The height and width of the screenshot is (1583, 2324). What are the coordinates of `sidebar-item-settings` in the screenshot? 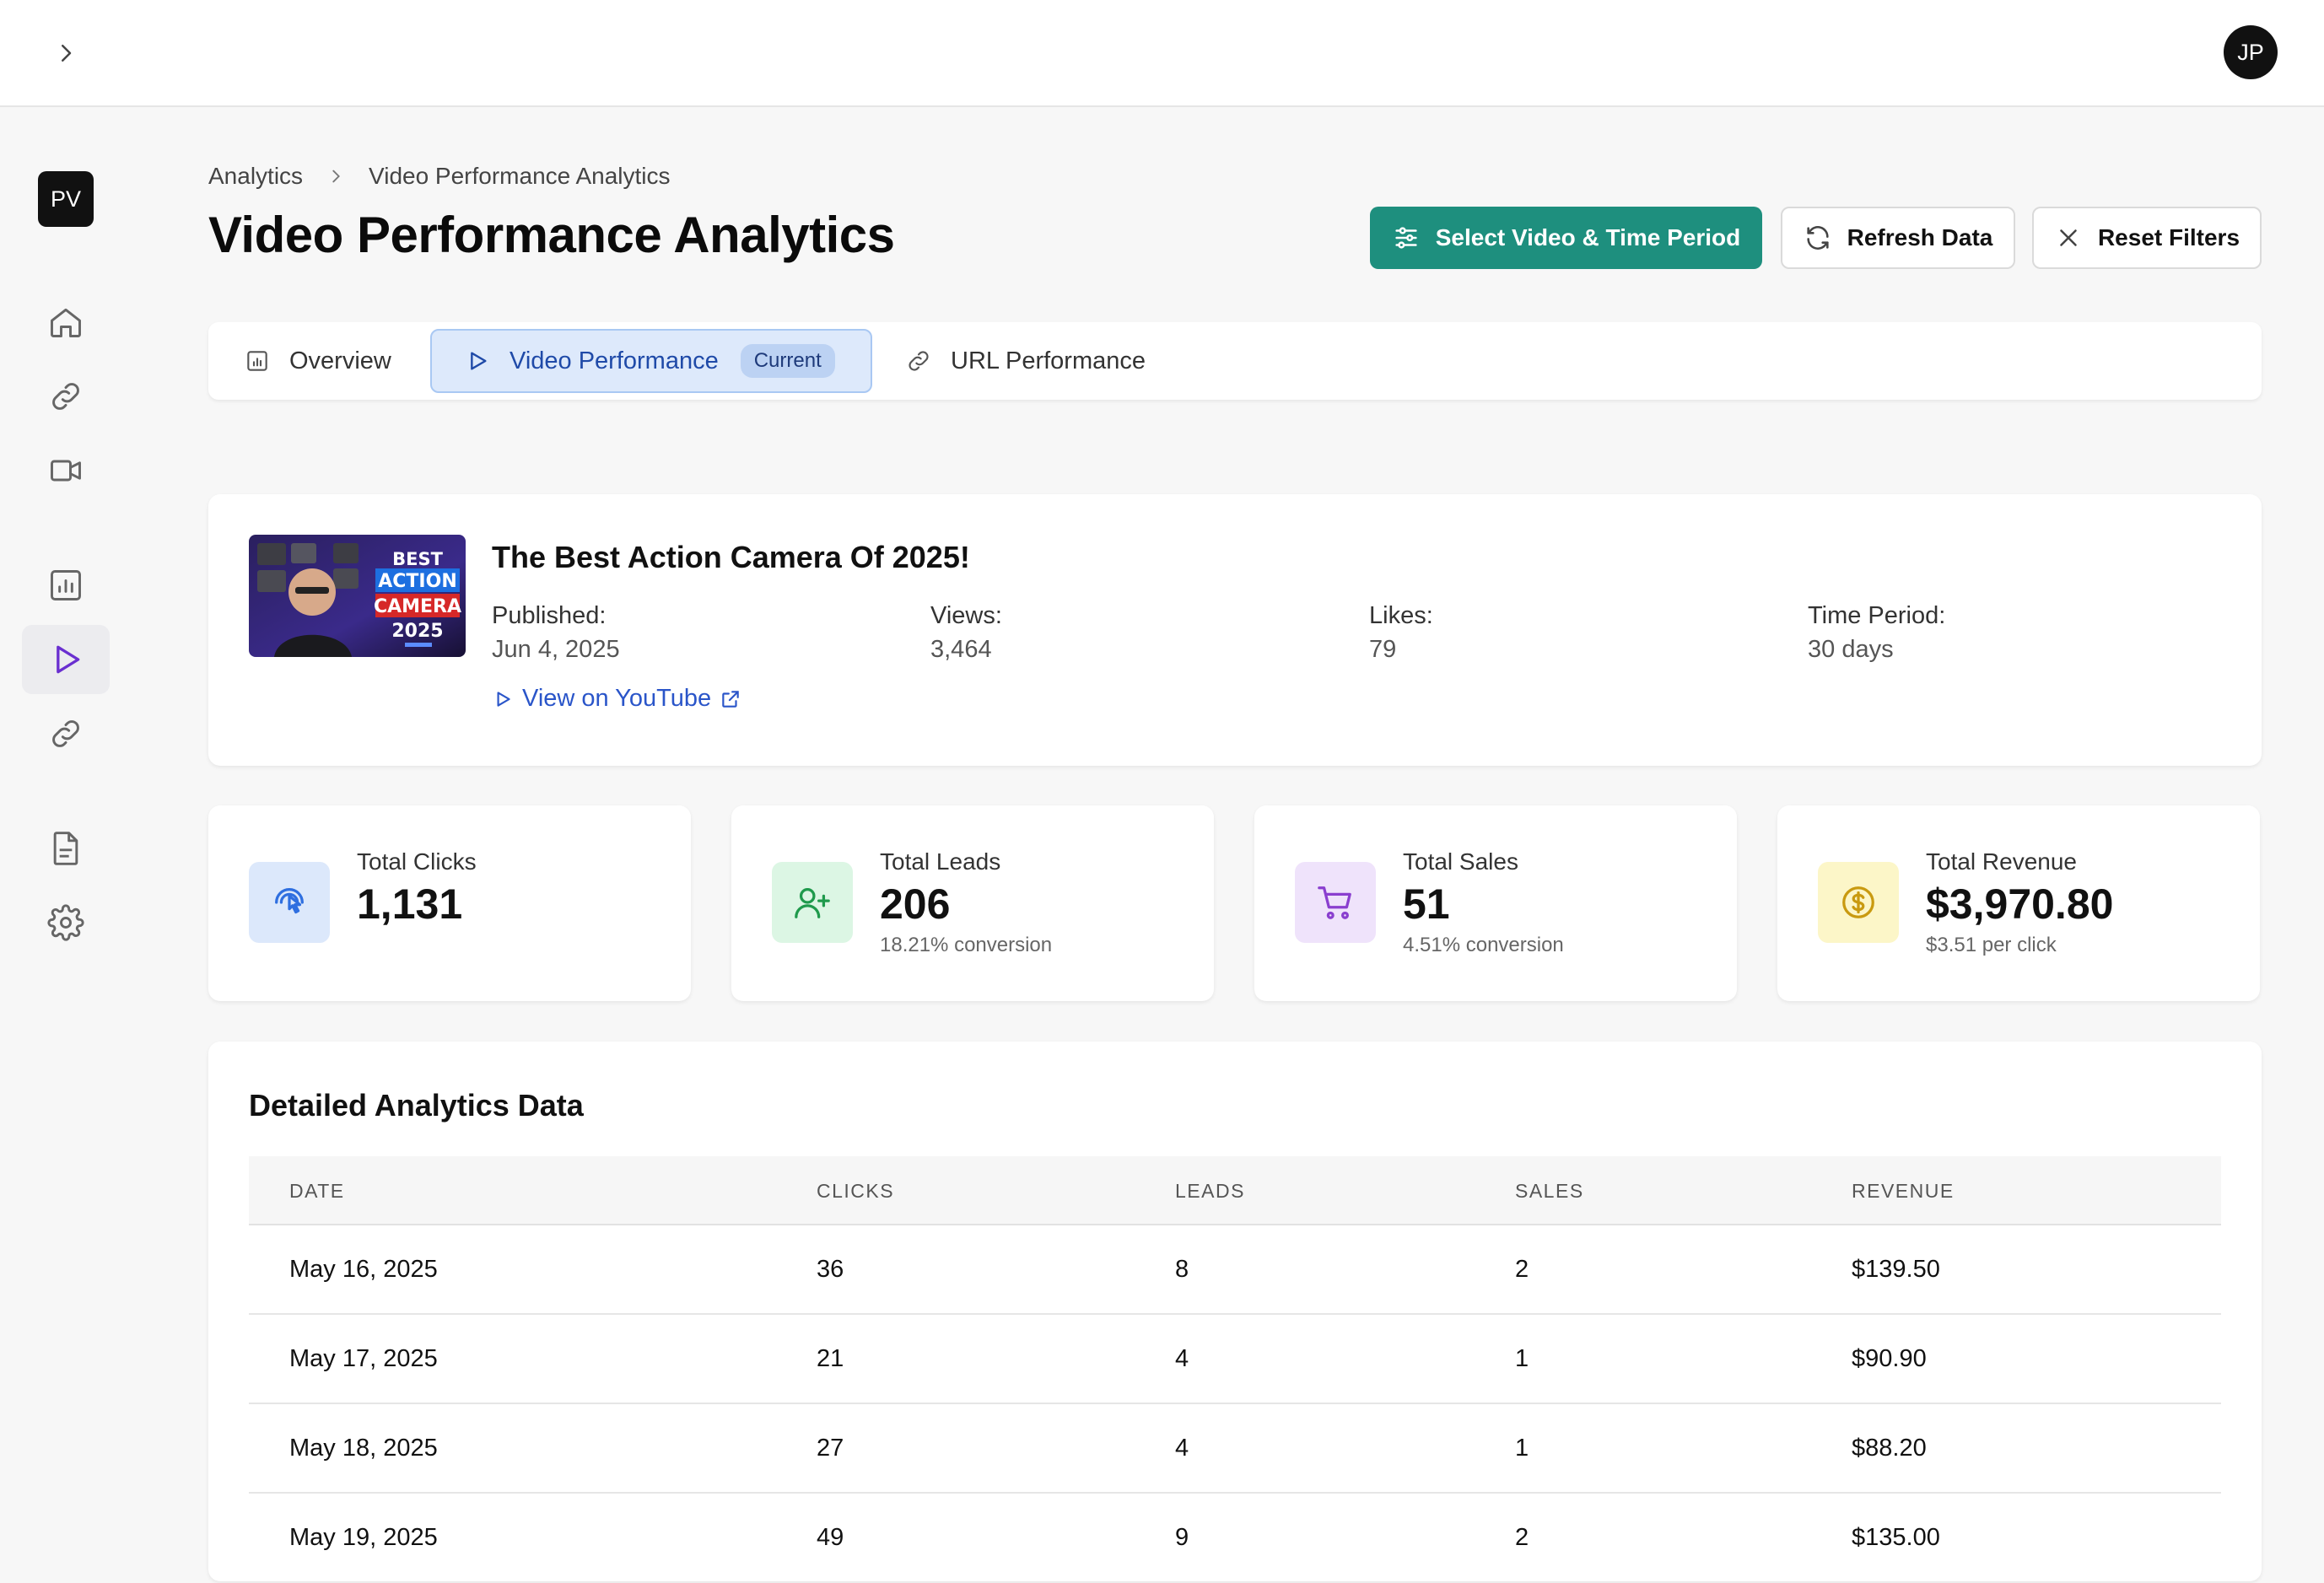 It's located at (66, 923).